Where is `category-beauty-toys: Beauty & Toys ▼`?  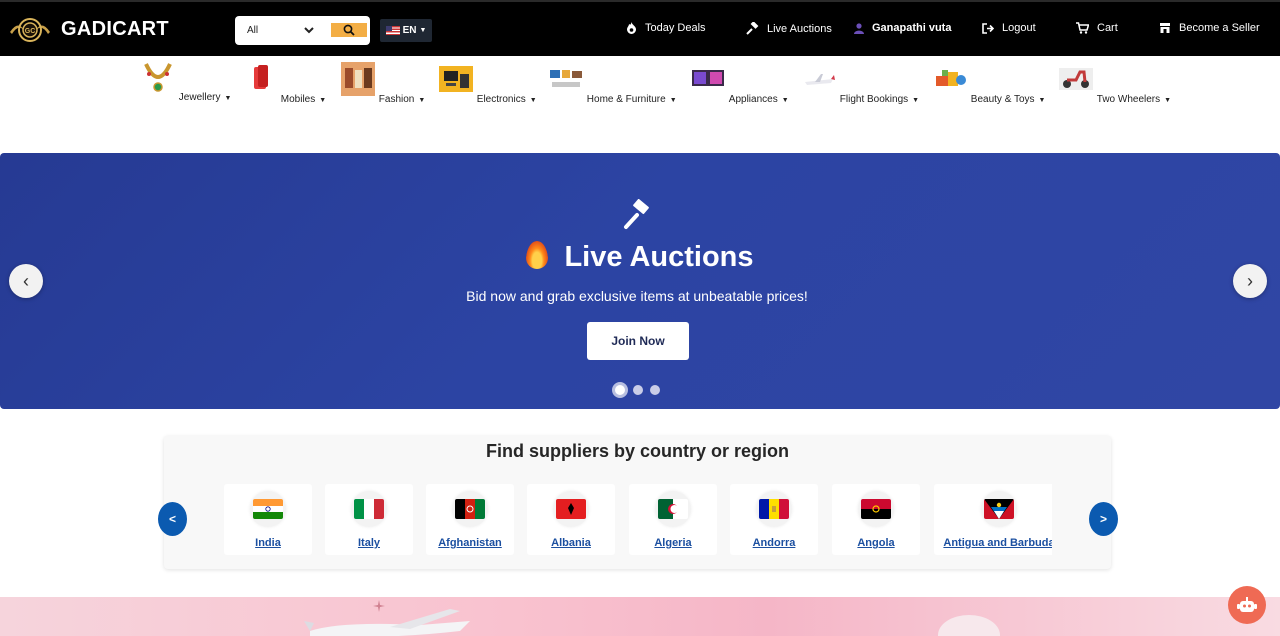 category-beauty-toys: Beauty & Toys ▼ is located at coordinates (988, 83).